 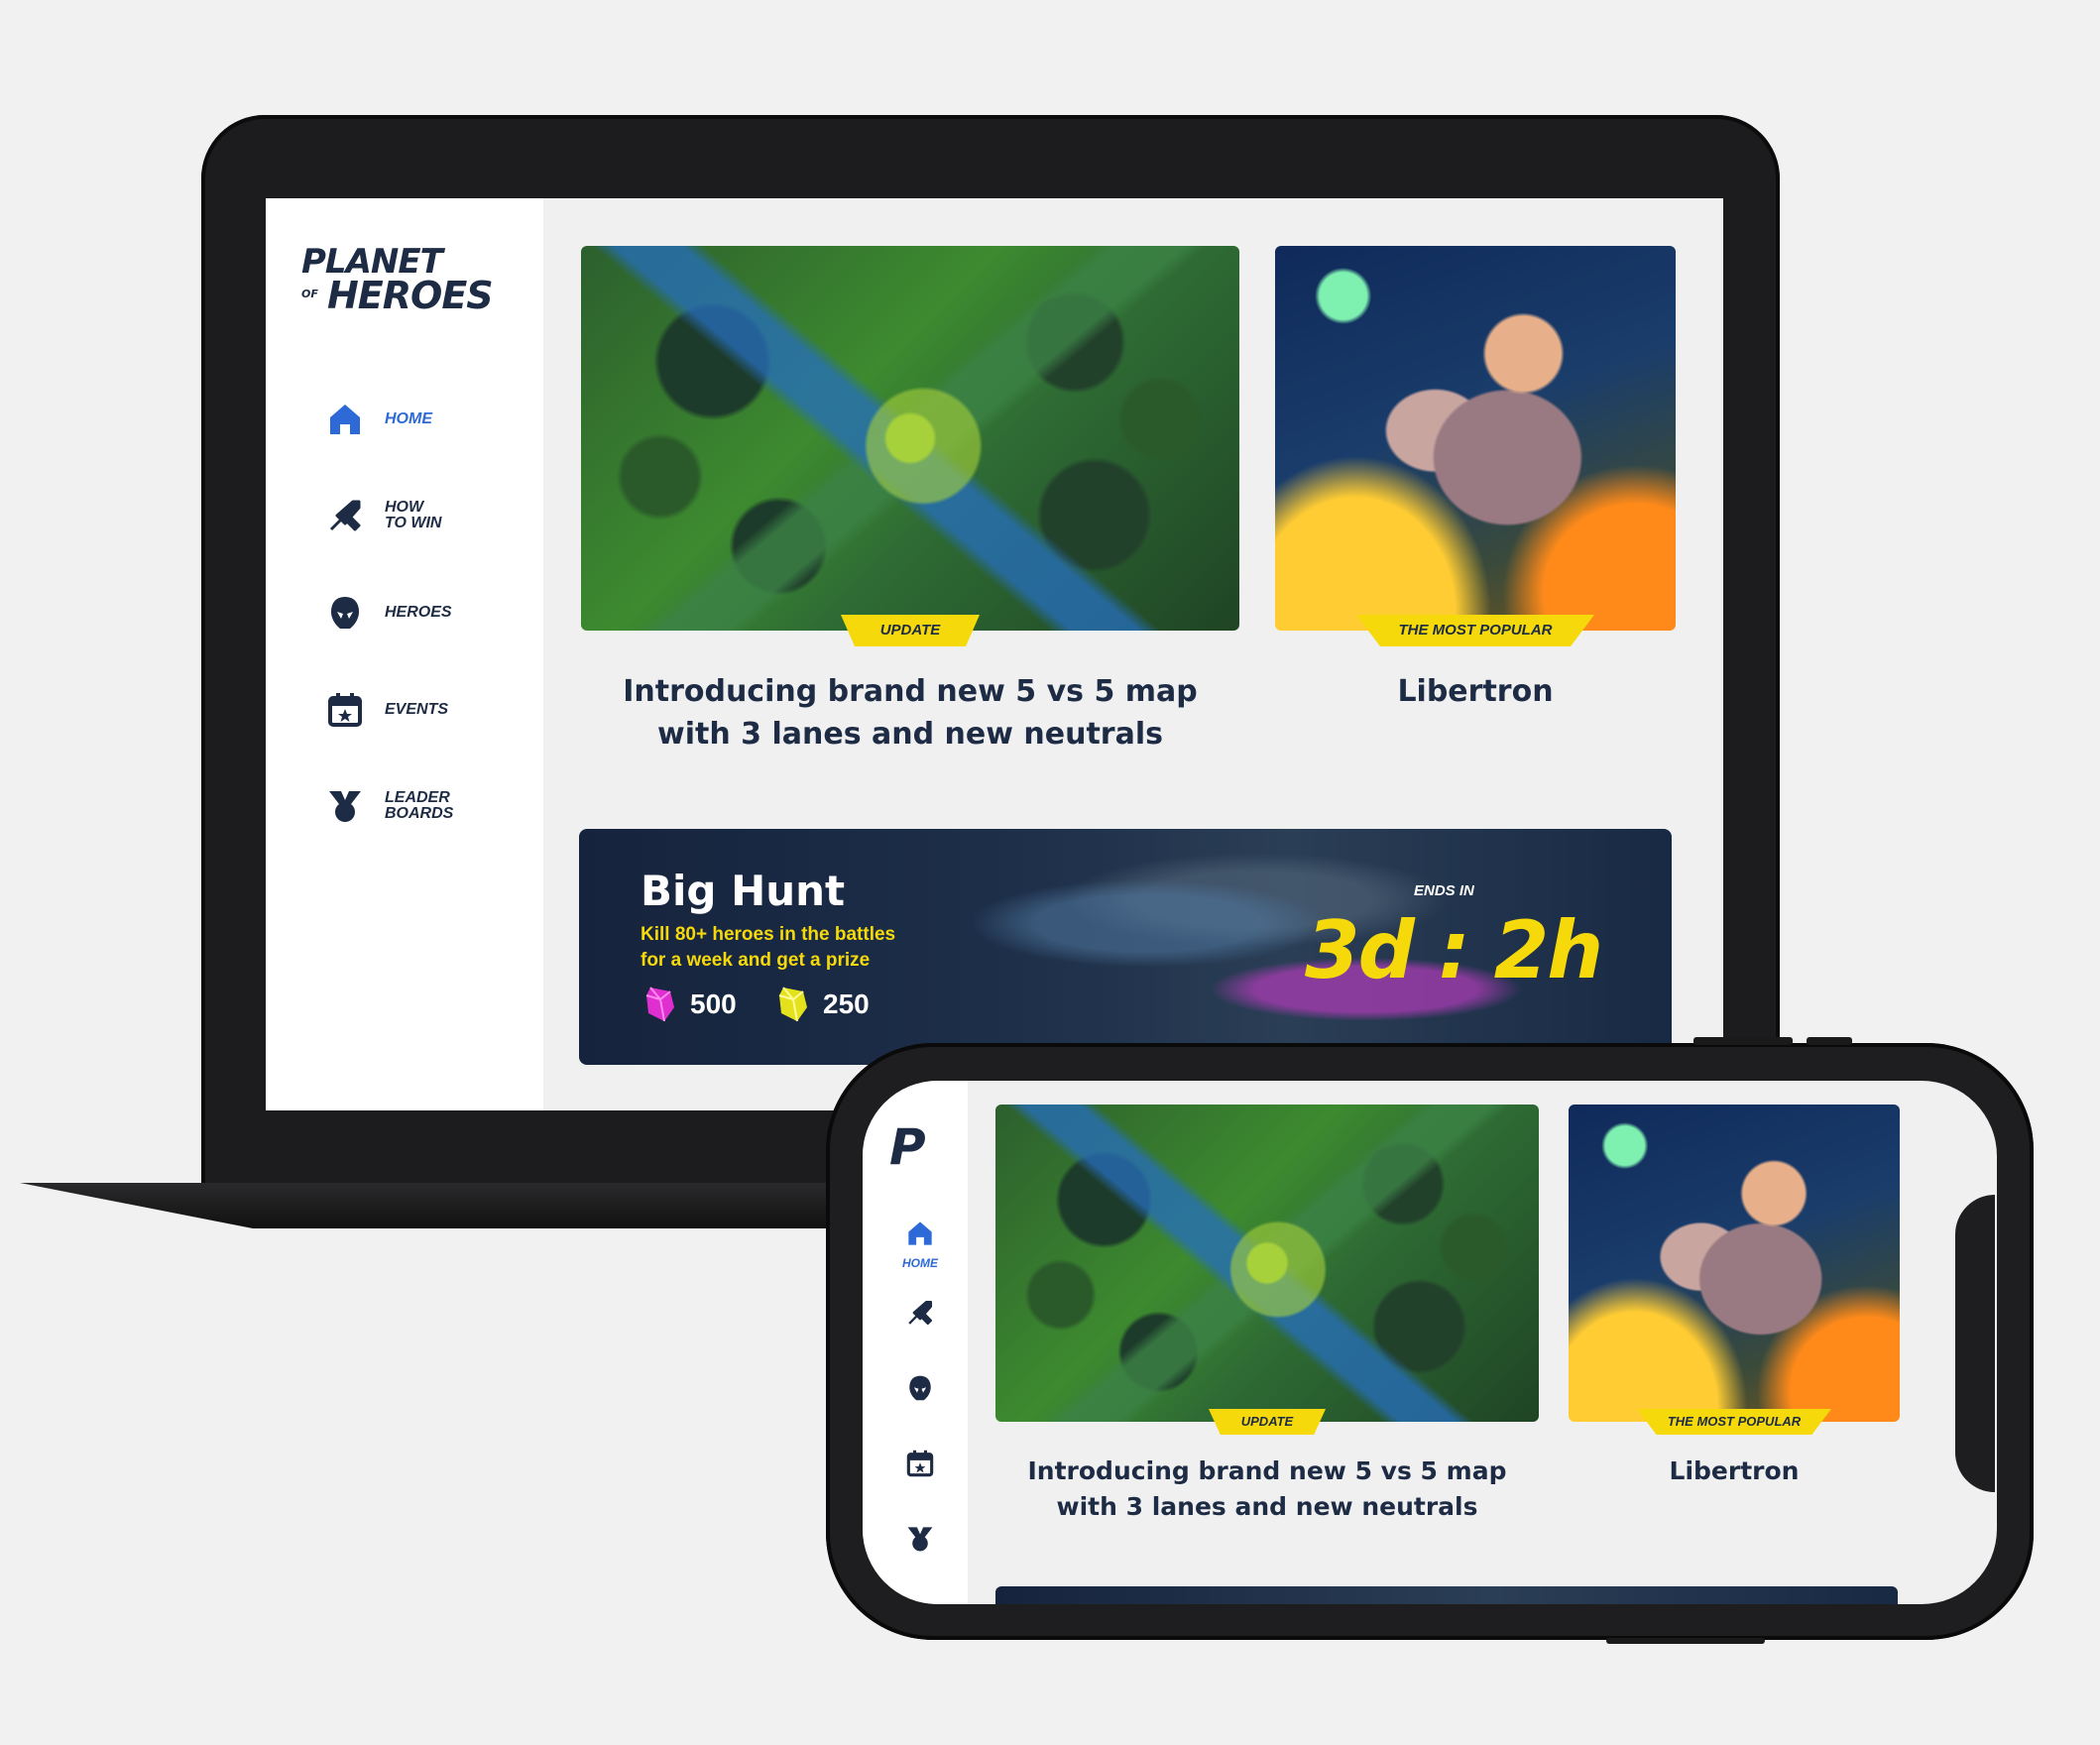 I want to click on yellow-gem-icon, so click(x=793, y=1004).